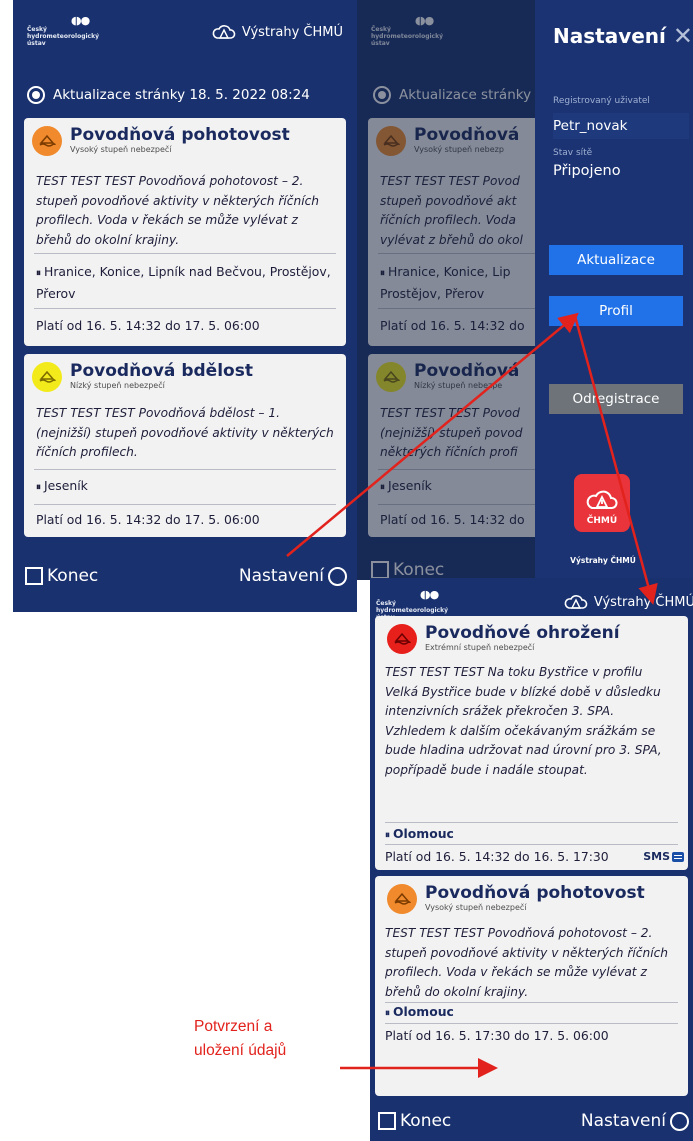  What do you see at coordinates (603, 560) in the screenshot?
I see `app-caption: Výstrahy ČHMÚ` at bounding box center [603, 560].